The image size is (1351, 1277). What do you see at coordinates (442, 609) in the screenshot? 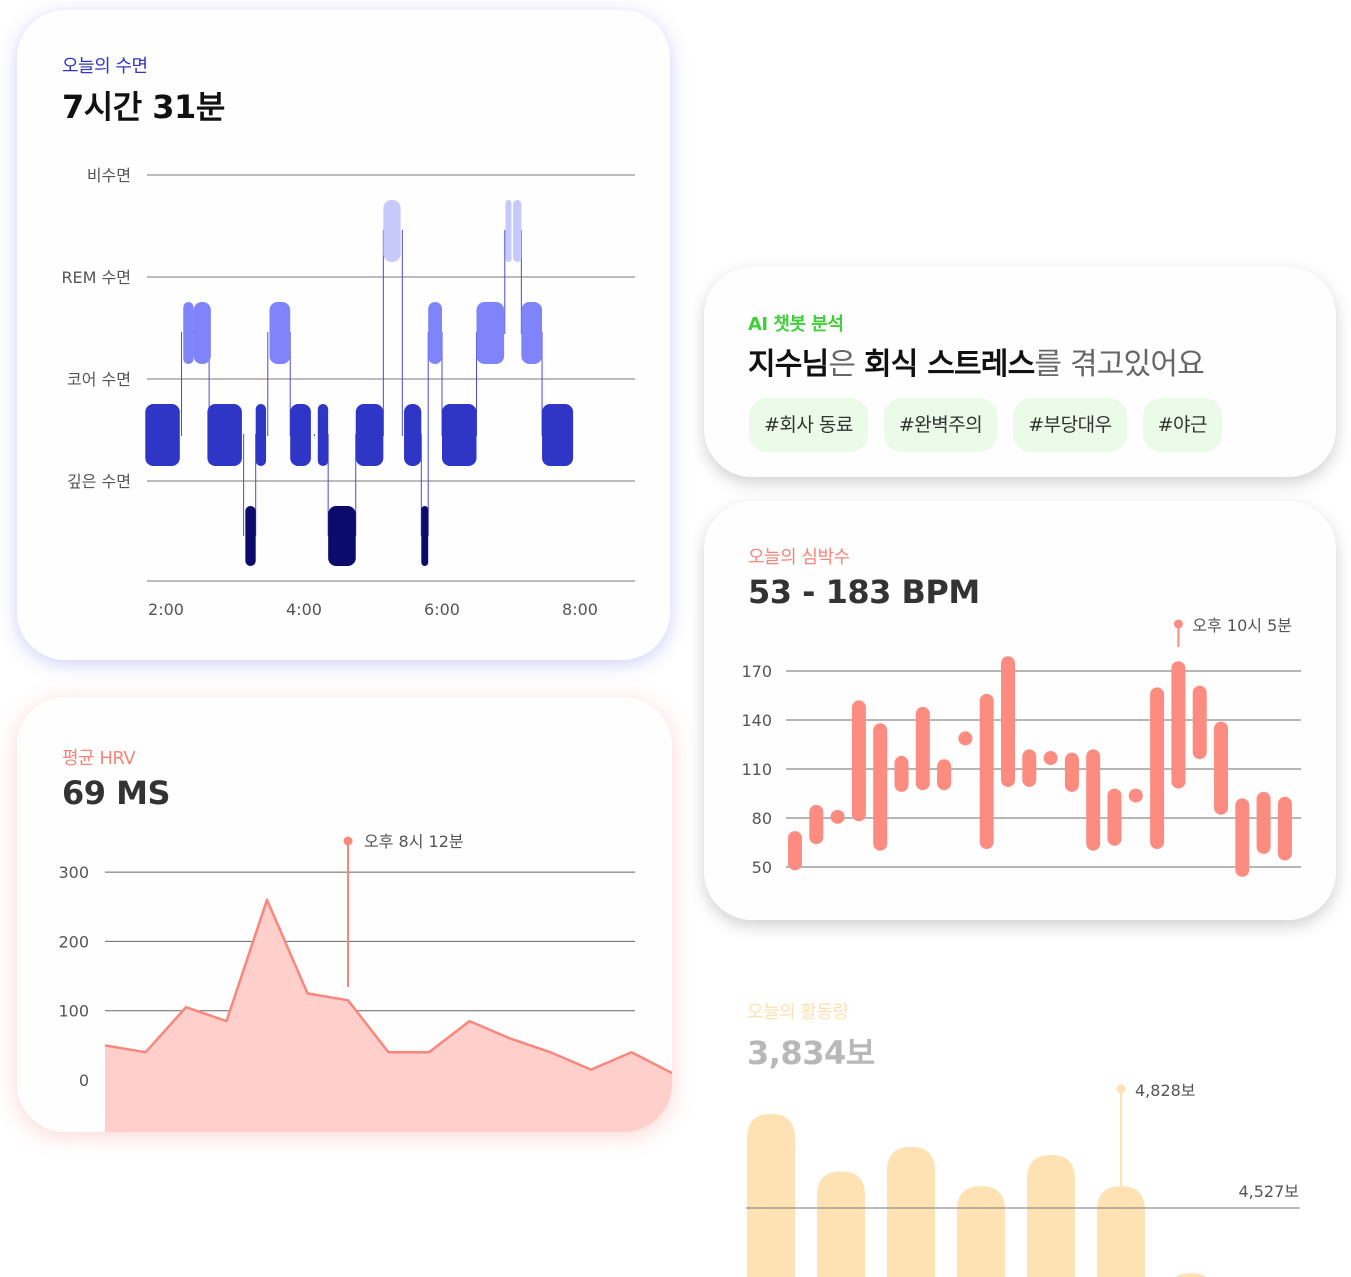
I see `x-tick-label: 6:00` at bounding box center [442, 609].